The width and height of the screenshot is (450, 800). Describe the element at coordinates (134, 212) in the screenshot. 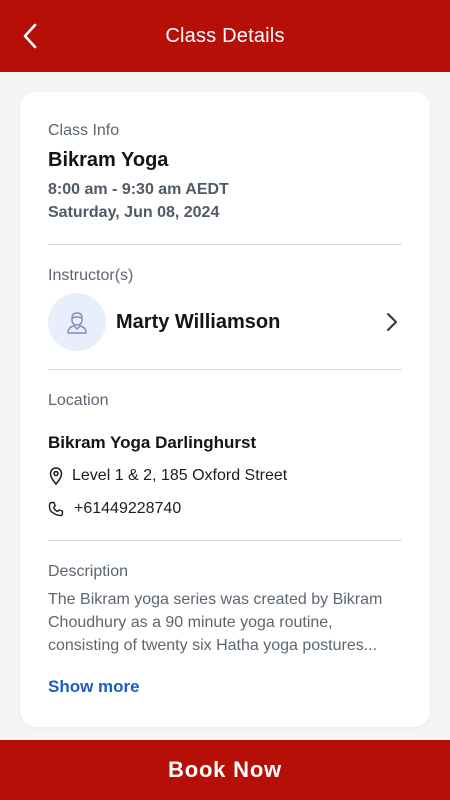

I see `class-date: Saturday, Jun 08, 2024` at that location.